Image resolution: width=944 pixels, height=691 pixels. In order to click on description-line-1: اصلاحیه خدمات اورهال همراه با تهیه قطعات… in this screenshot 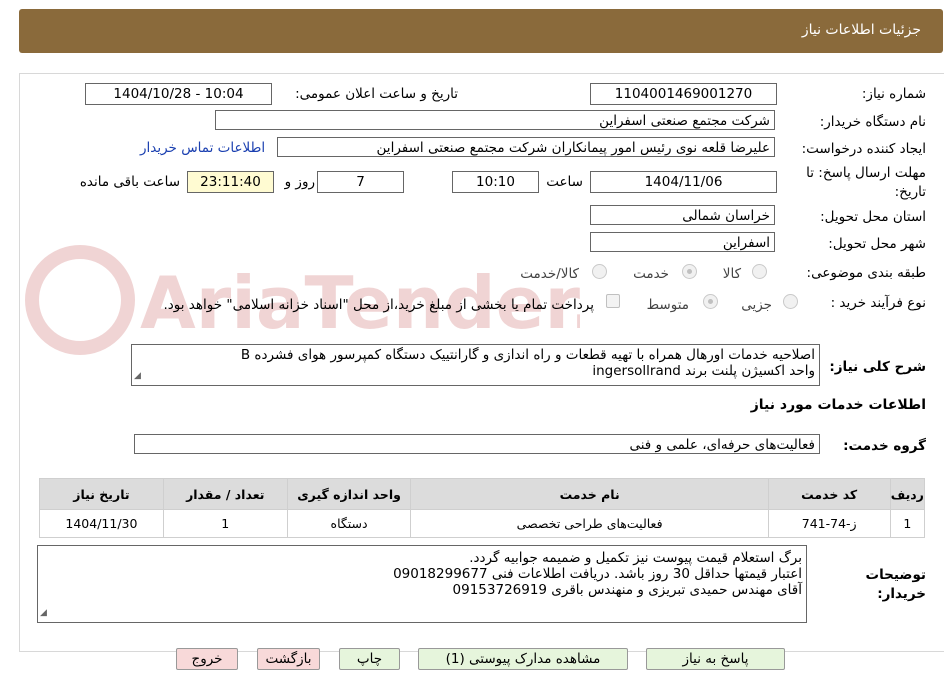, I will do `click(527, 355)`.